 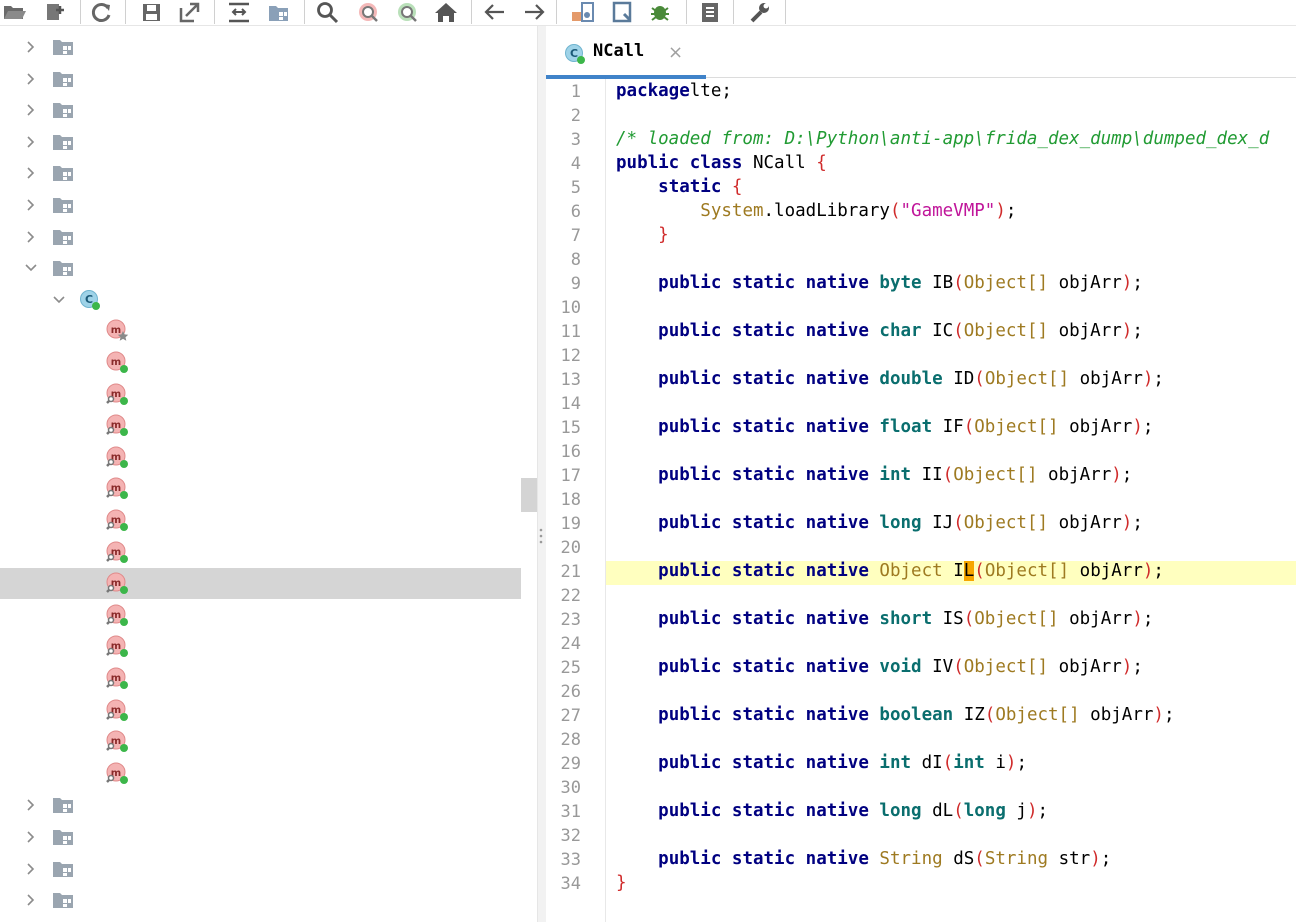 I want to click on line-number: 8, so click(x=575, y=260).